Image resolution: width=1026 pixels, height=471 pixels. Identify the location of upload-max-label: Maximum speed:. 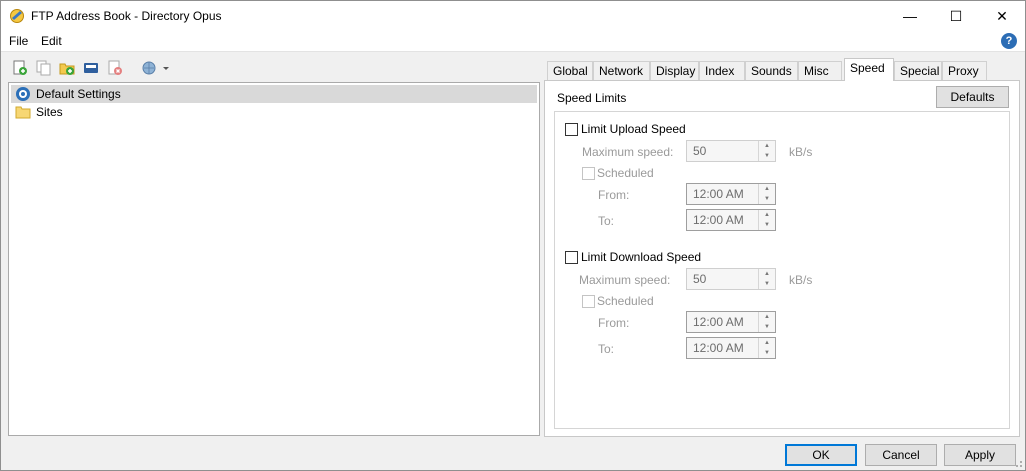
(628, 152).